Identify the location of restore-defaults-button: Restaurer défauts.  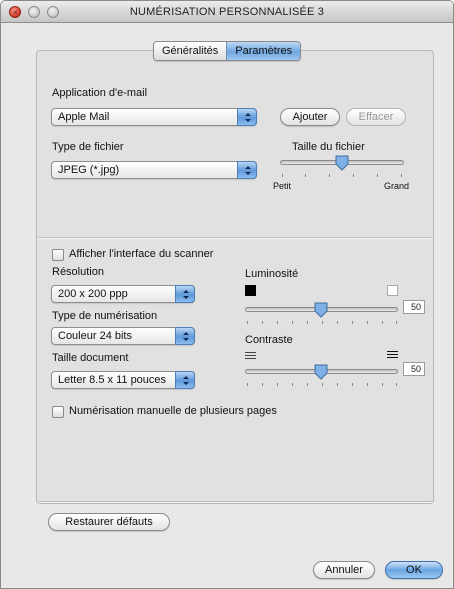
(109, 522).